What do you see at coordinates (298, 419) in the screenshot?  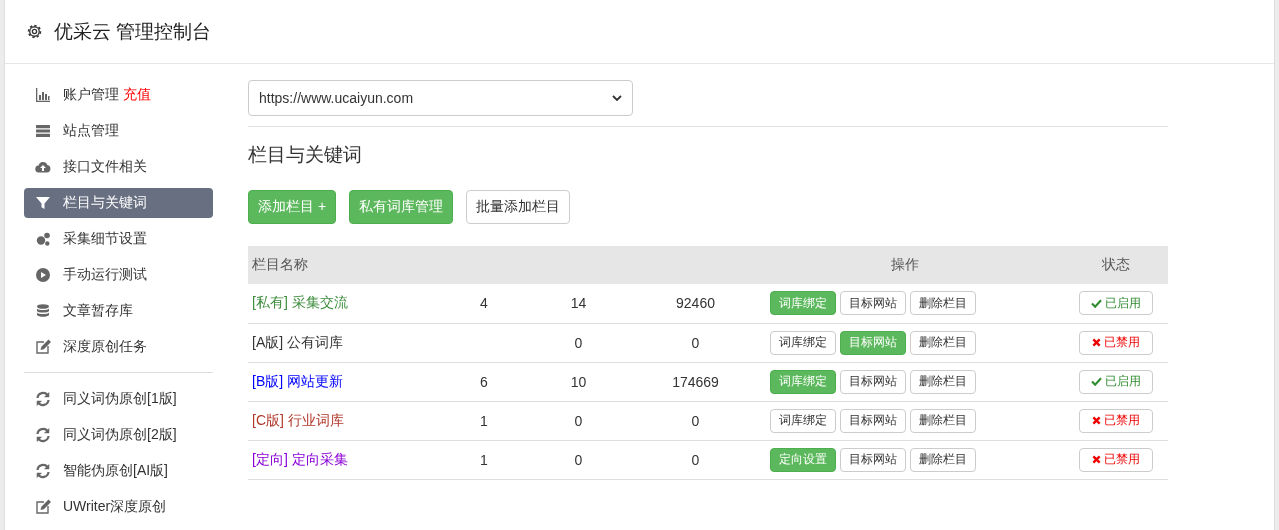 I see `column-name: [C版] 行业词库` at bounding box center [298, 419].